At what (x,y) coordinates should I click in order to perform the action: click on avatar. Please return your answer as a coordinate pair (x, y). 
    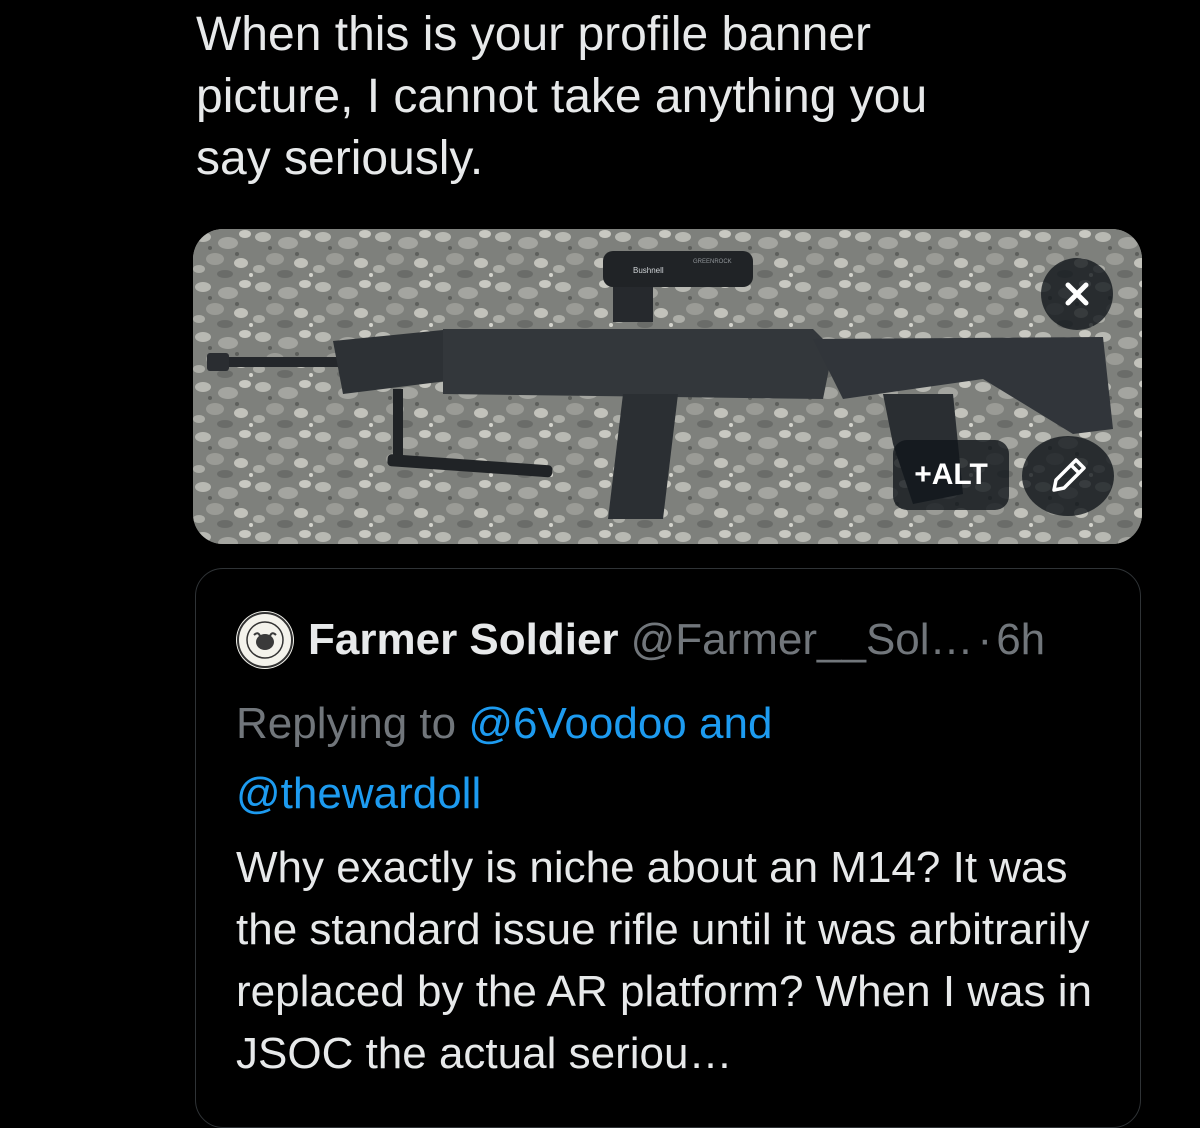
    Looking at the image, I should click on (265, 640).